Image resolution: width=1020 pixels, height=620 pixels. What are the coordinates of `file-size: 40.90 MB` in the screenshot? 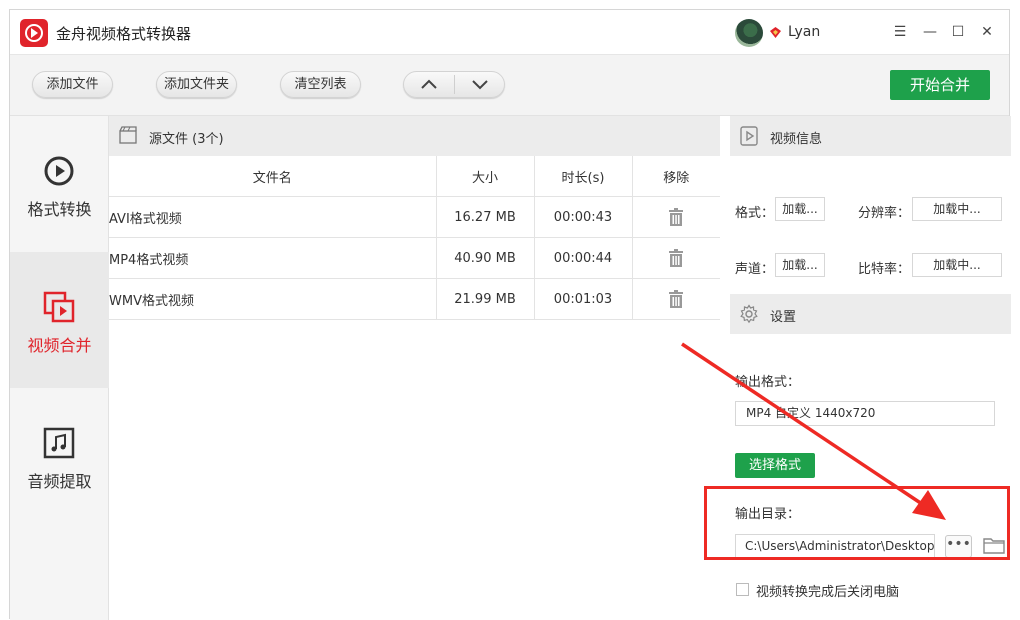 It's located at (485, 258).